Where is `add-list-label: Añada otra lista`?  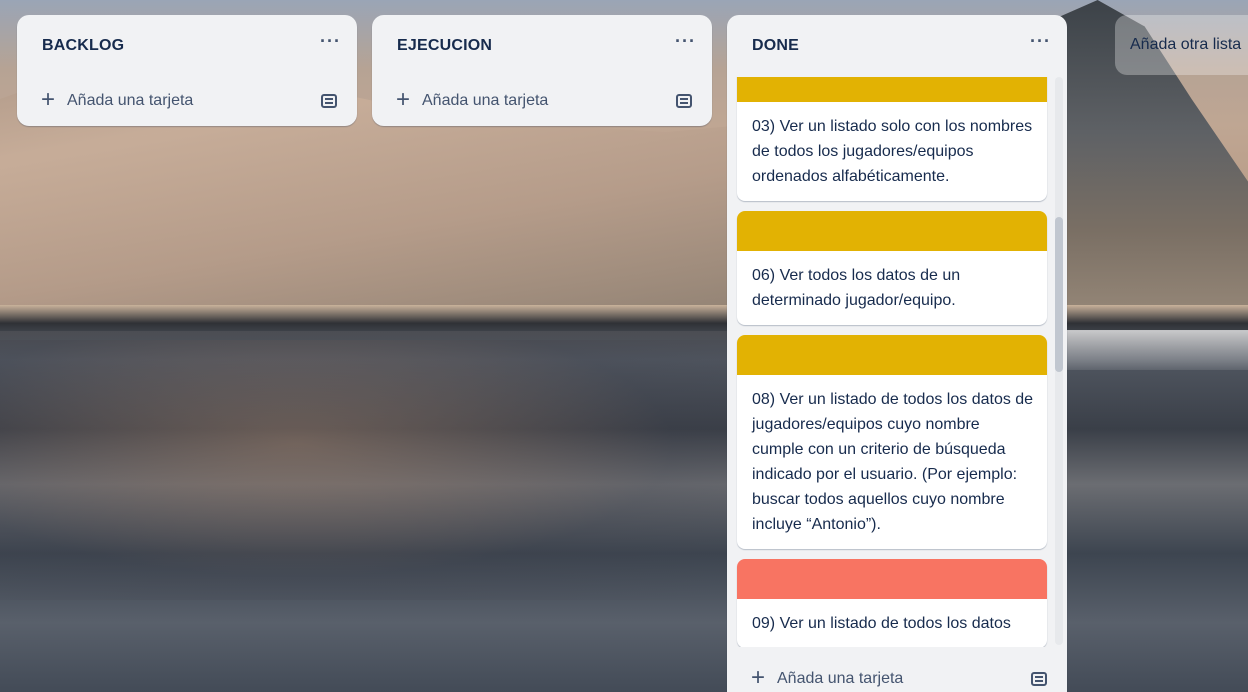
add-list-label: Añada otra lista is located at coordinates (1186, 44).